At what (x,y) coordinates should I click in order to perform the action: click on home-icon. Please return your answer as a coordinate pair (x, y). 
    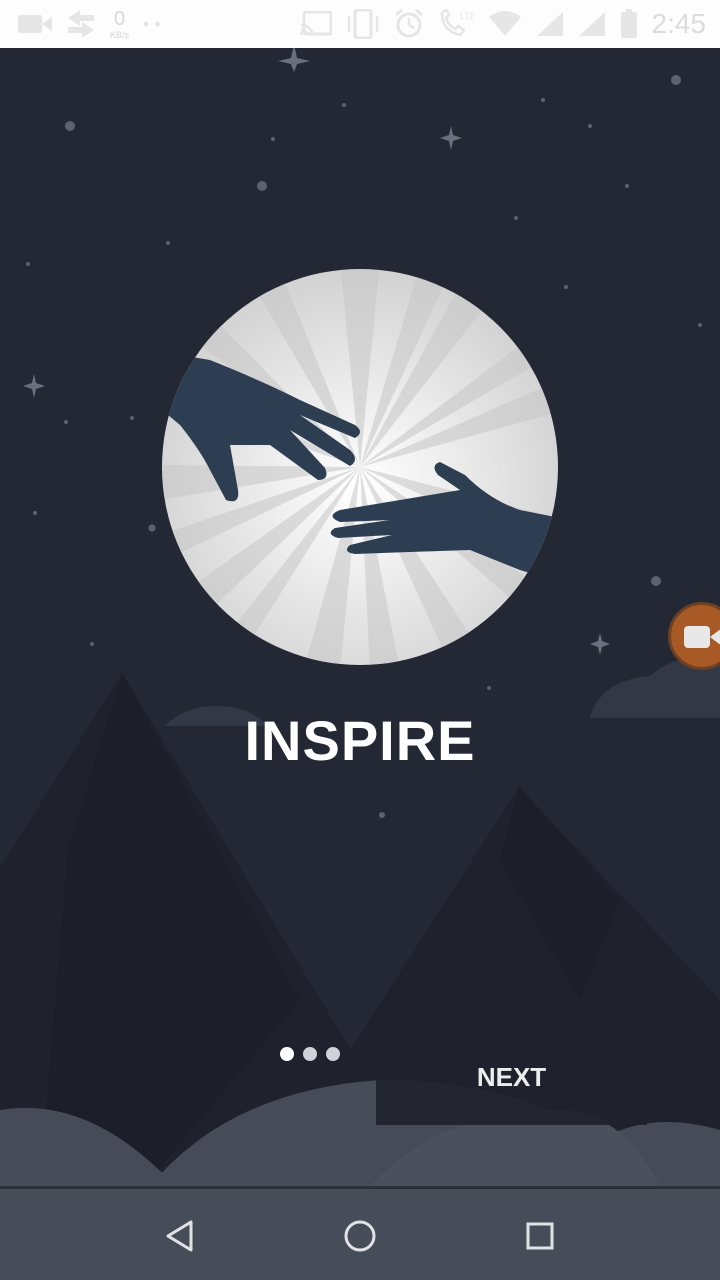
    Looking at the image, I should click on (360, 1236).